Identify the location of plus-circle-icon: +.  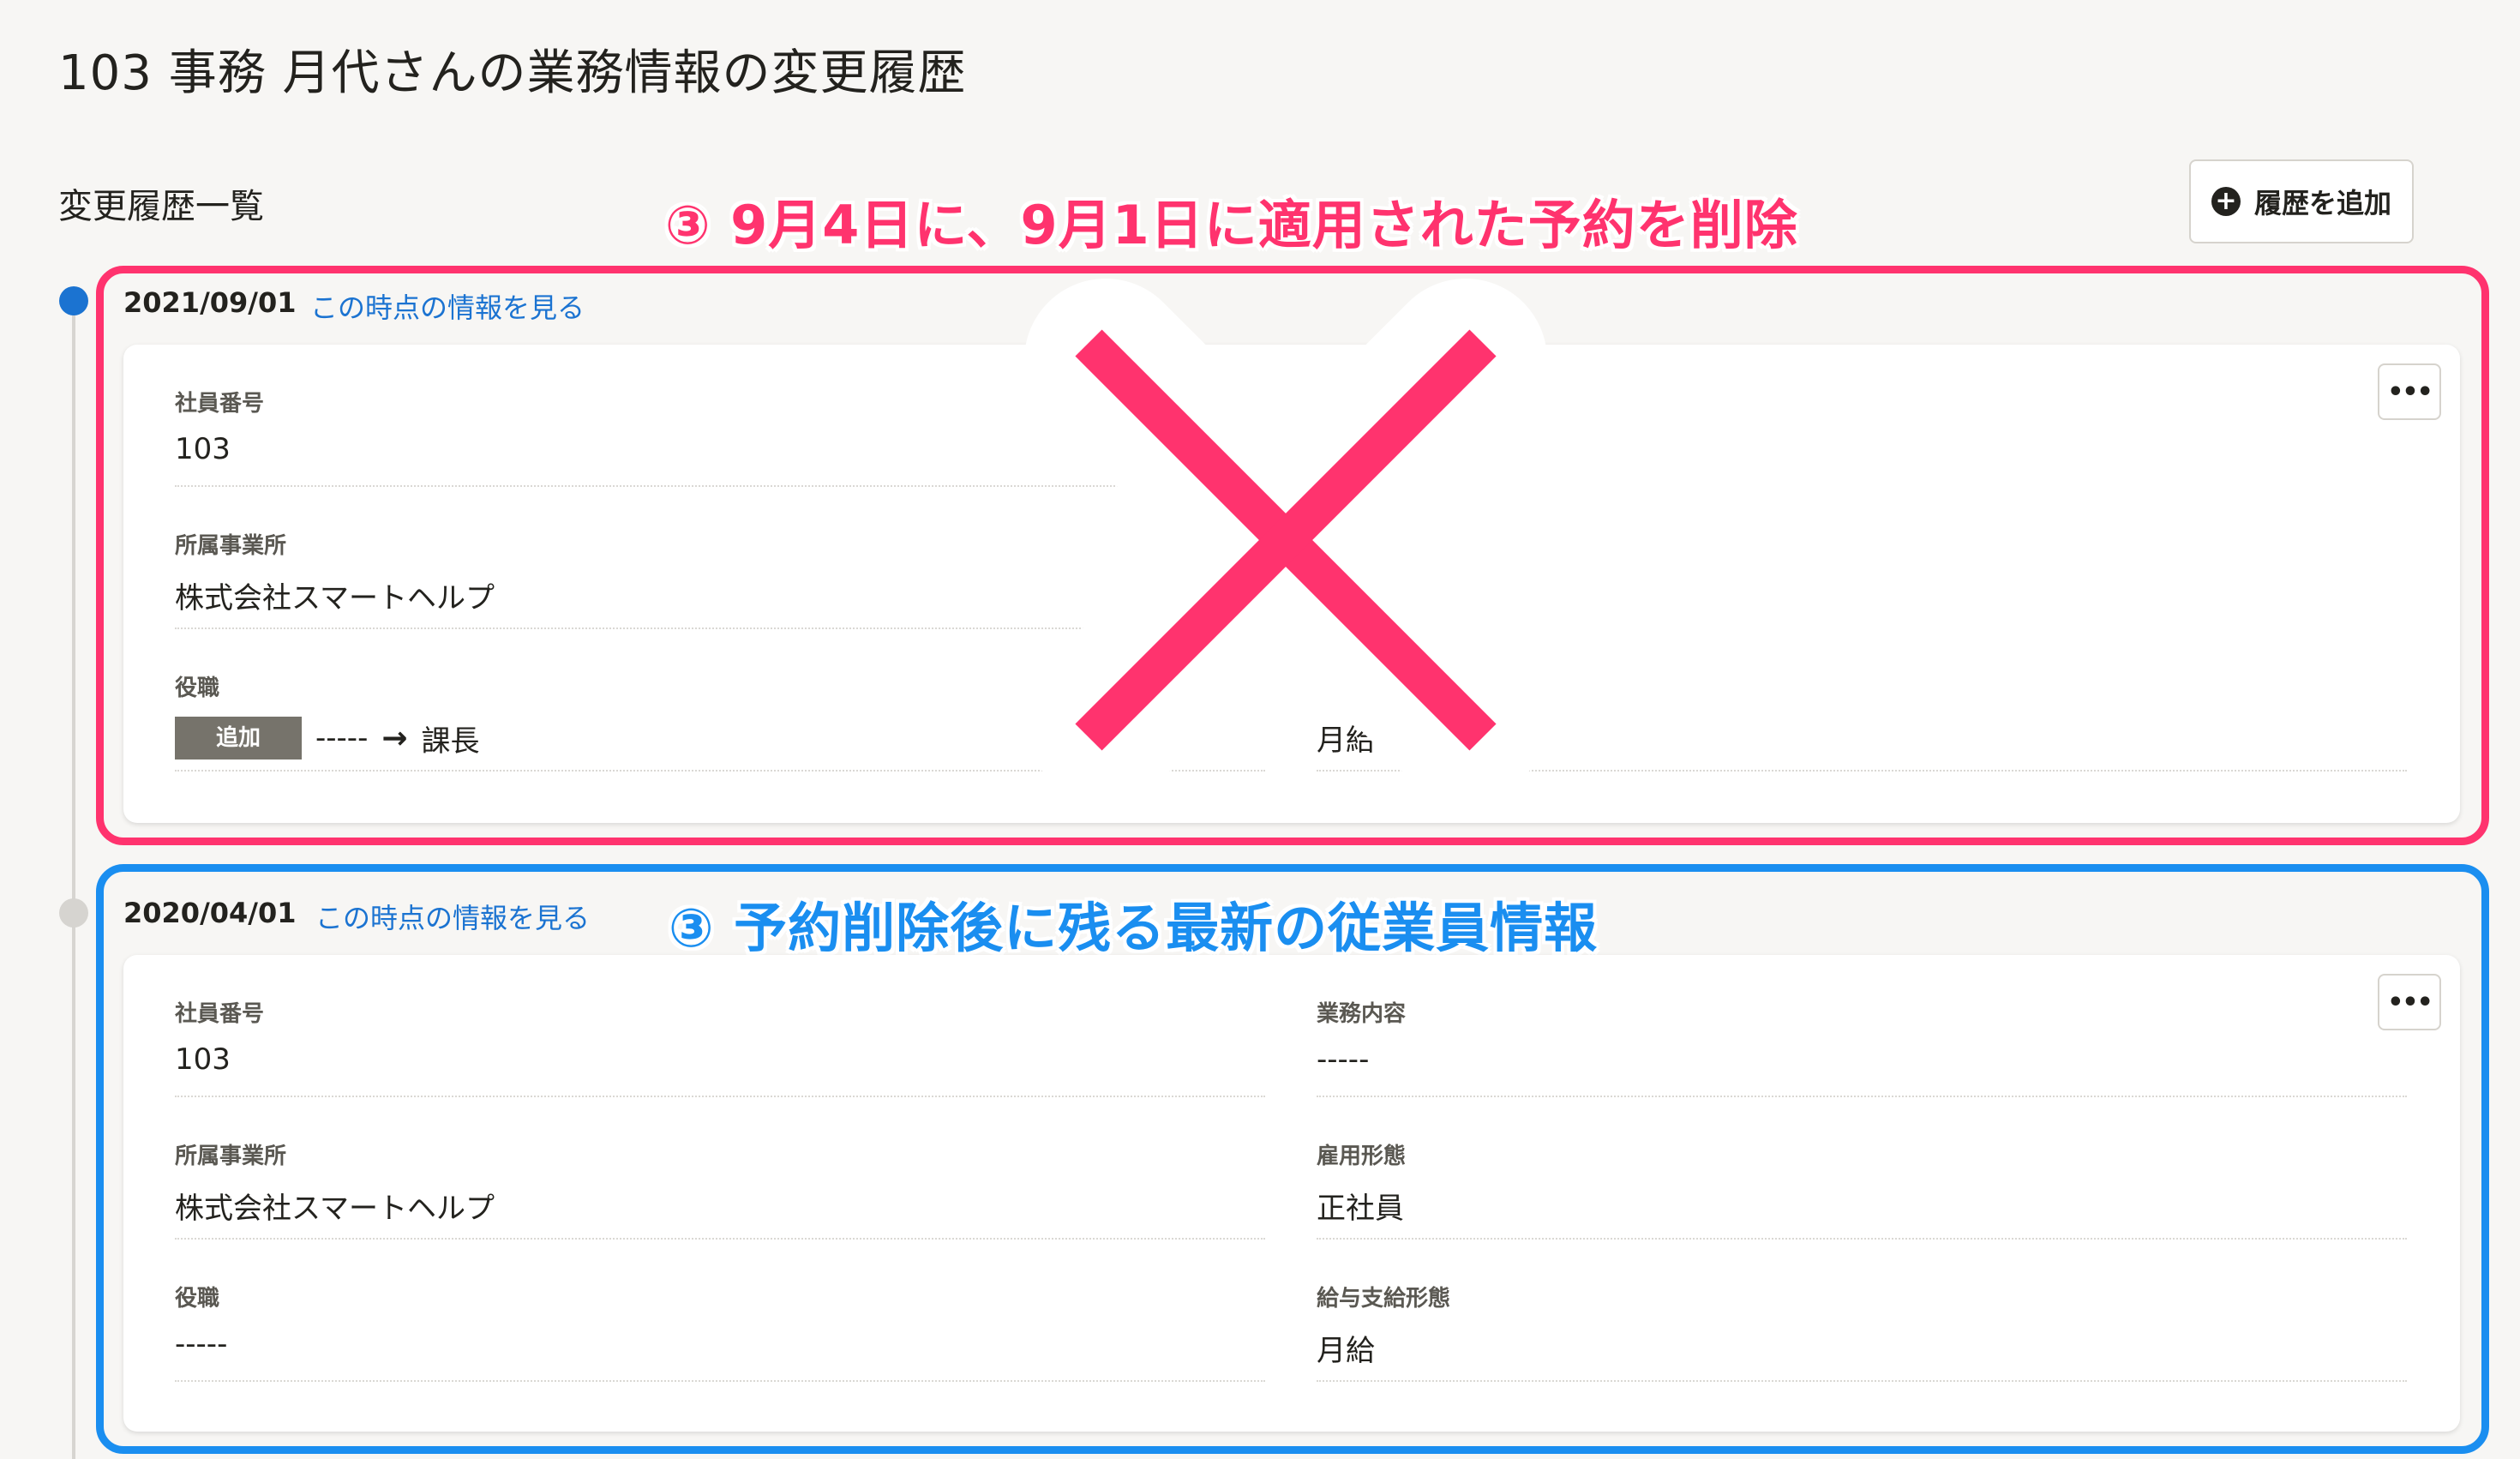
(2226, 201).